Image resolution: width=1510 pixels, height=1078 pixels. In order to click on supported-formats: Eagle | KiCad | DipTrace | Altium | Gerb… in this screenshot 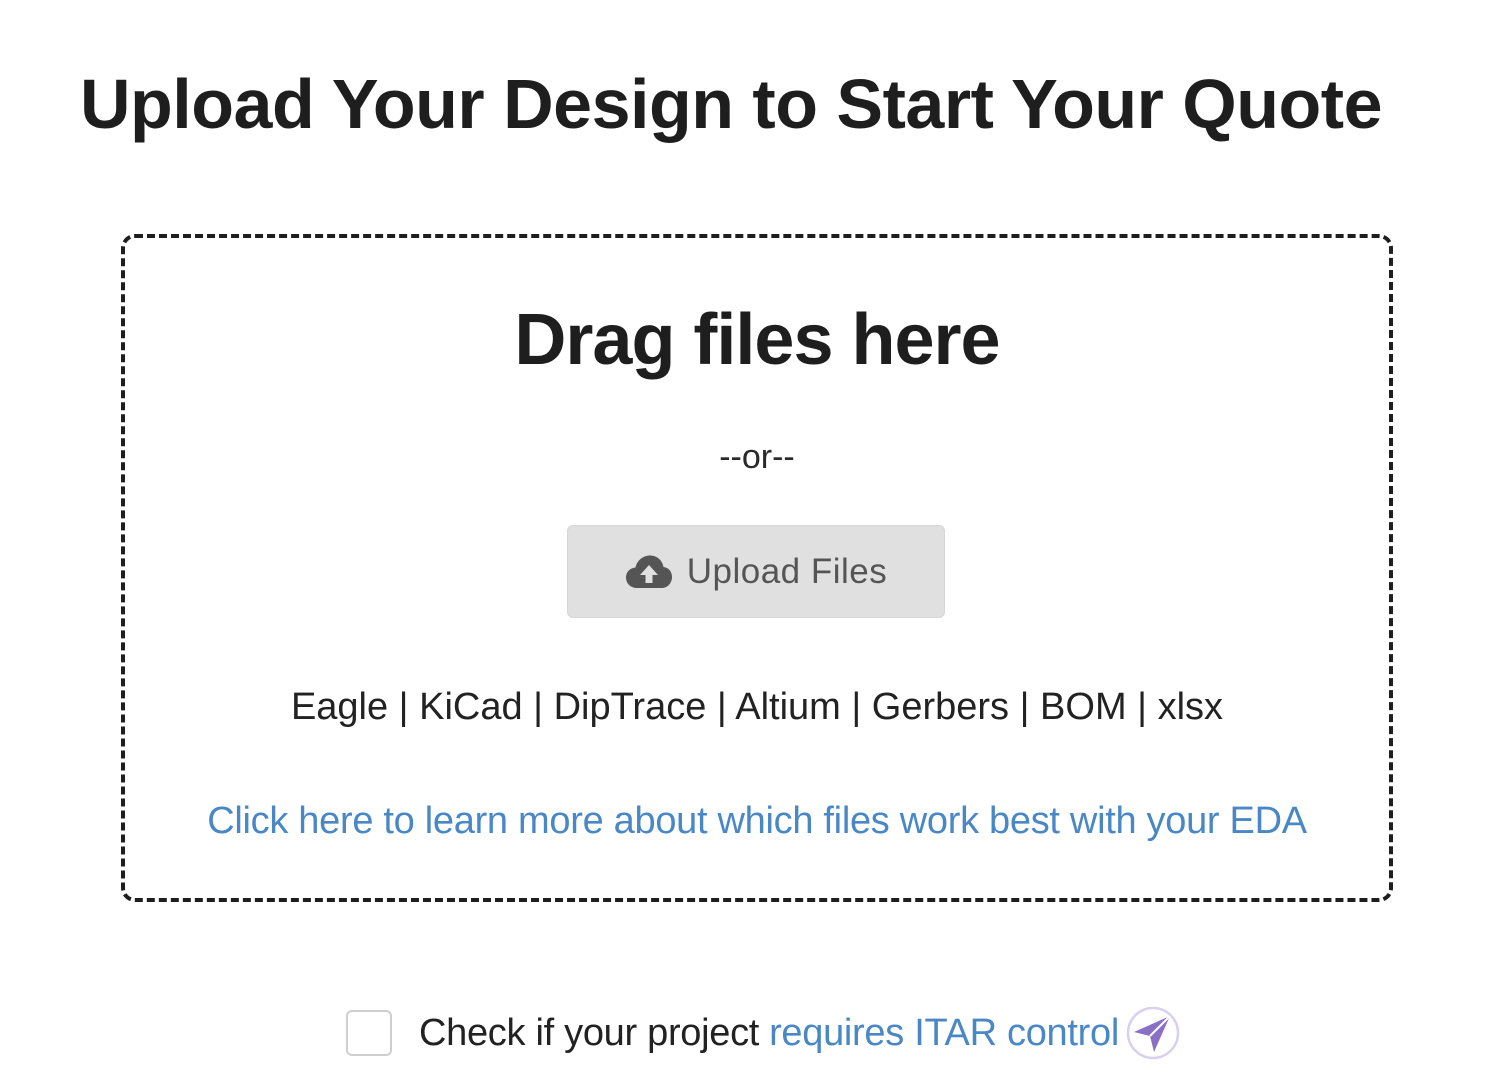, I will do `click(757, 707)`.